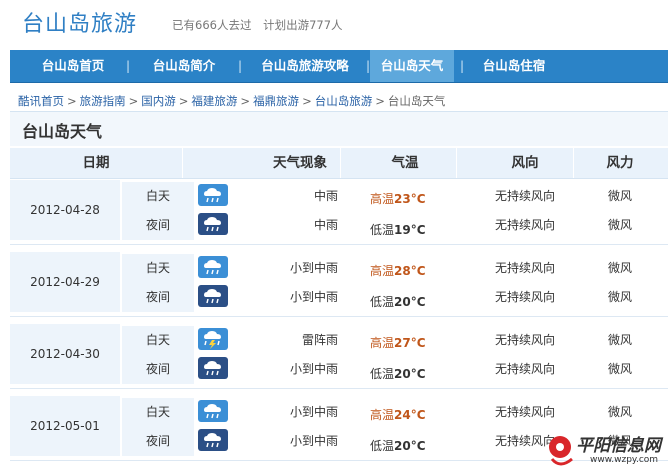  I want to click on col-header-weather: 天气现象, so click(300, 163).